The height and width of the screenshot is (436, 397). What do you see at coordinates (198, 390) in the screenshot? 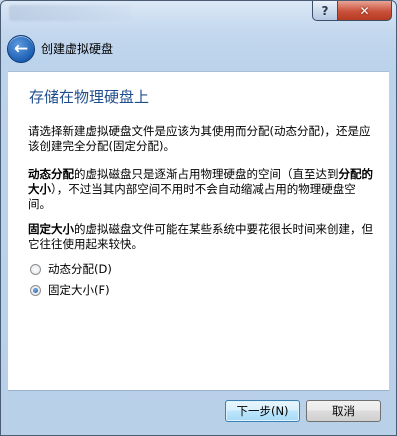
I see `footer-divider` at bounding box center [198, 390].